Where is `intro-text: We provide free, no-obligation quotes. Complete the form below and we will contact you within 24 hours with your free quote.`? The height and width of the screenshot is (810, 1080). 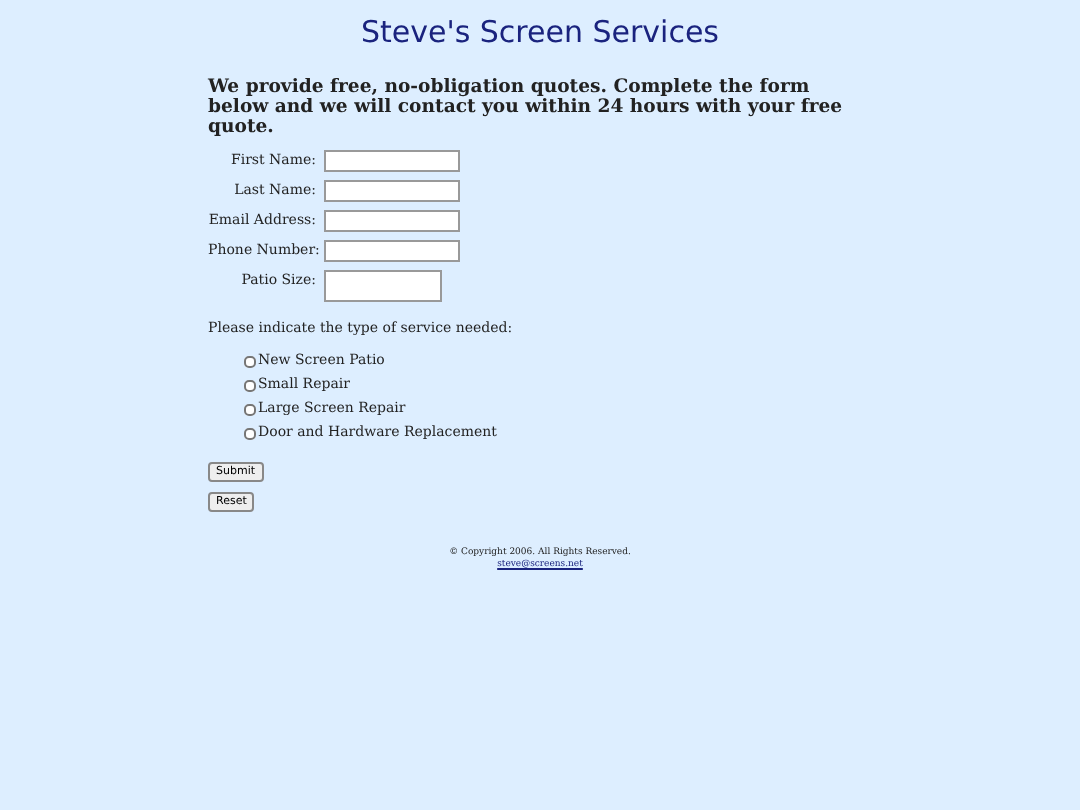 intro-text: We provide free, no-obligation quotes. Complete the form below and we will contact you within 24 hours with your free quote. is located at coordinates (526, 108).